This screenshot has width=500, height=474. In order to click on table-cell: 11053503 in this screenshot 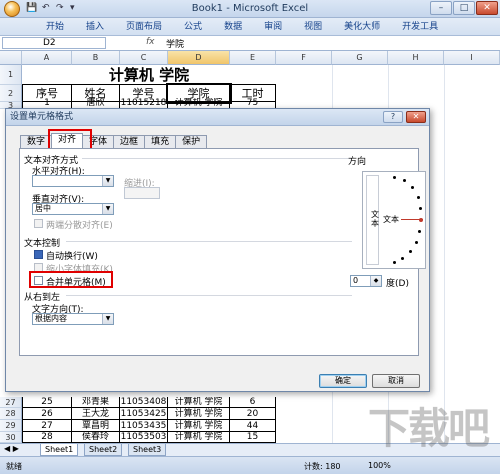, I will do `click(144, 437)`.